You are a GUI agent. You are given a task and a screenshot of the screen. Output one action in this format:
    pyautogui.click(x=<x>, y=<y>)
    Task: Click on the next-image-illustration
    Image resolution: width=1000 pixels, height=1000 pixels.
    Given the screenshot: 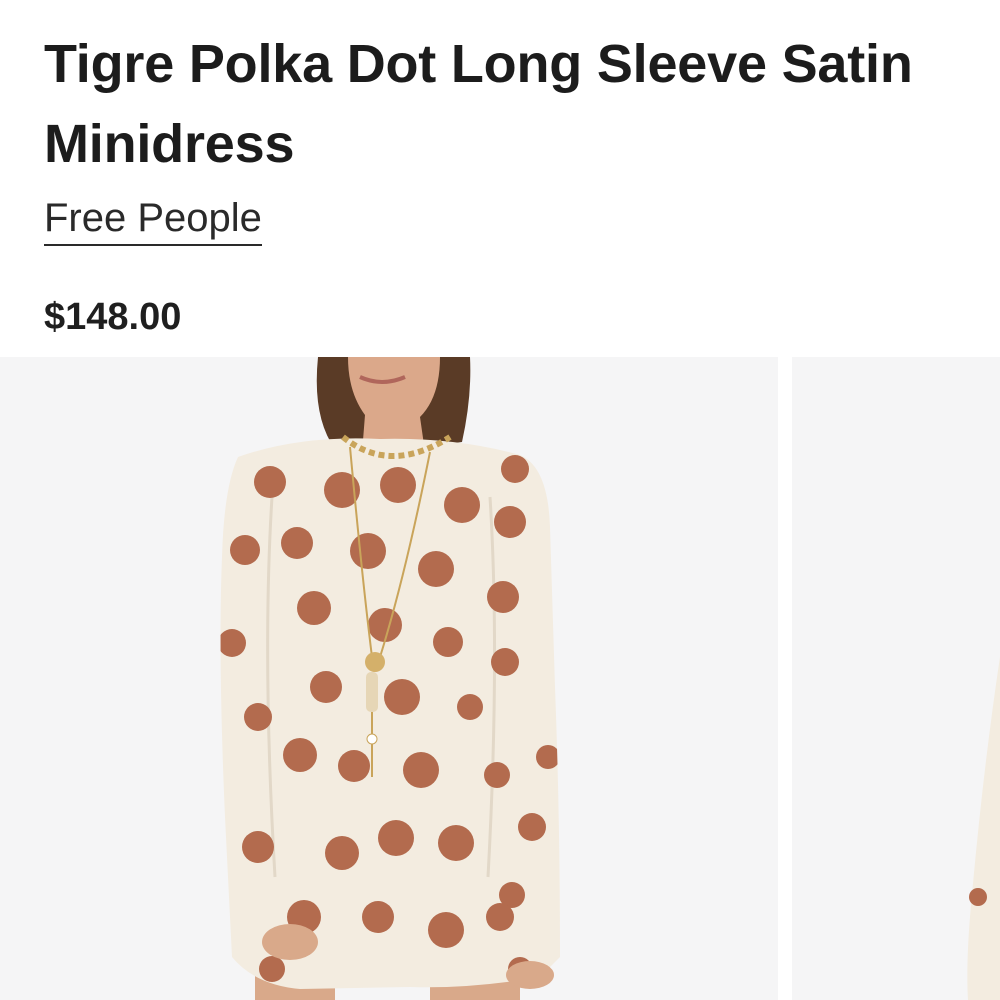 What is the action you would take?
    pyautogui.click(x=896, y=678)
    